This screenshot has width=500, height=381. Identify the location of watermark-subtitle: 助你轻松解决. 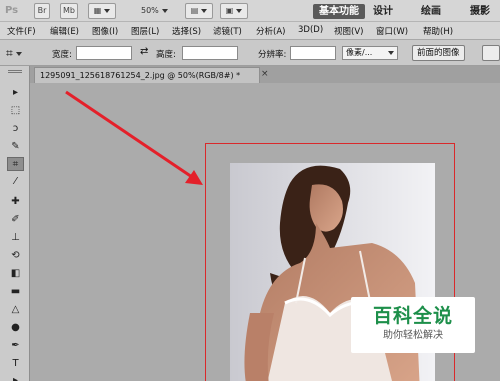
(413, 335).